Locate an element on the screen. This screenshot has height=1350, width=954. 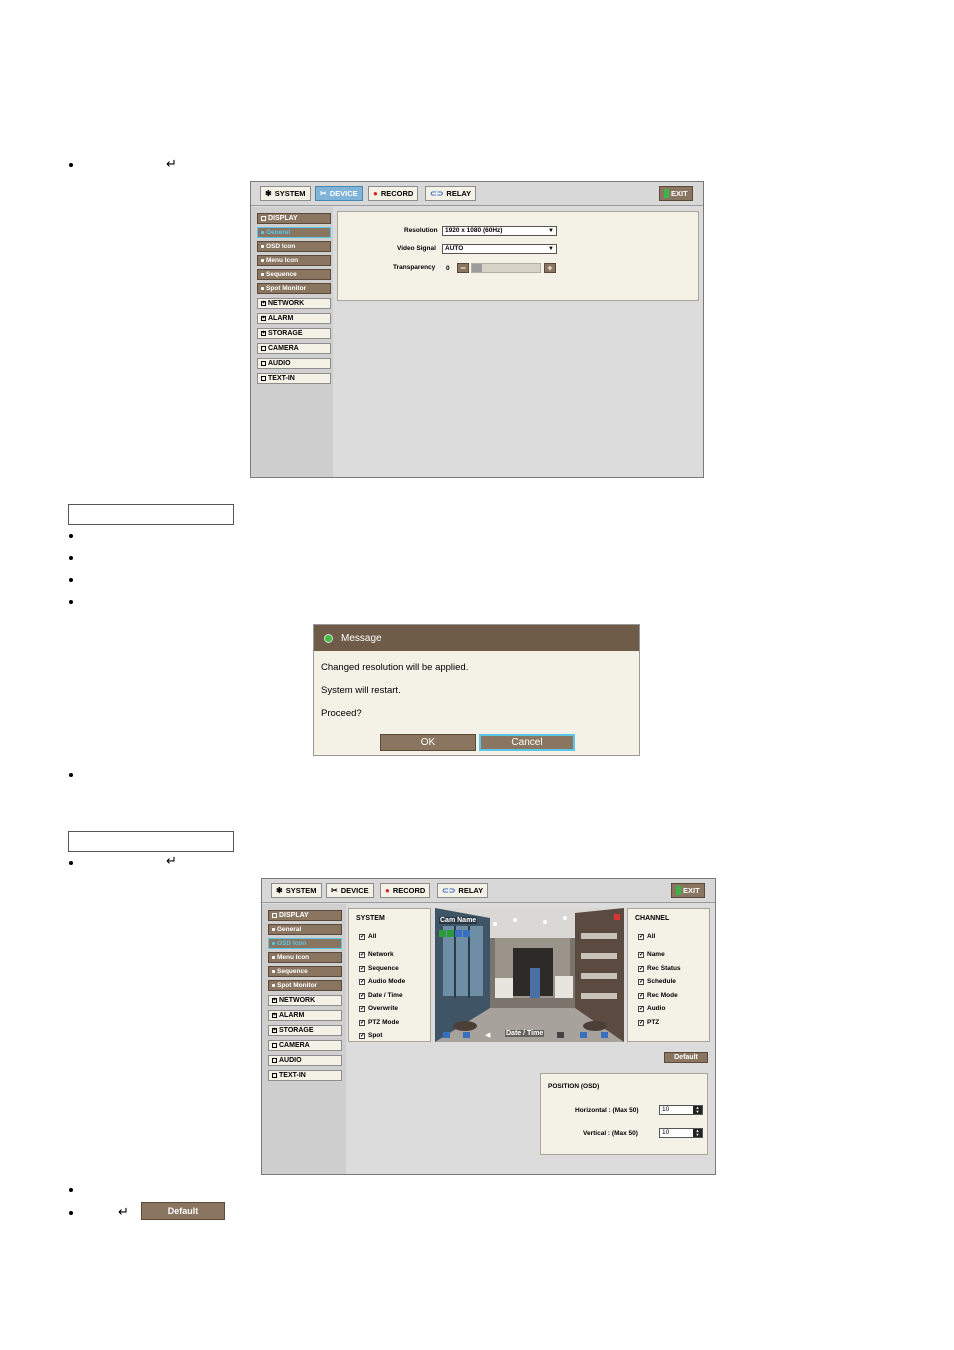
cancel-button: Cancel is located at coordinates (527, 742).